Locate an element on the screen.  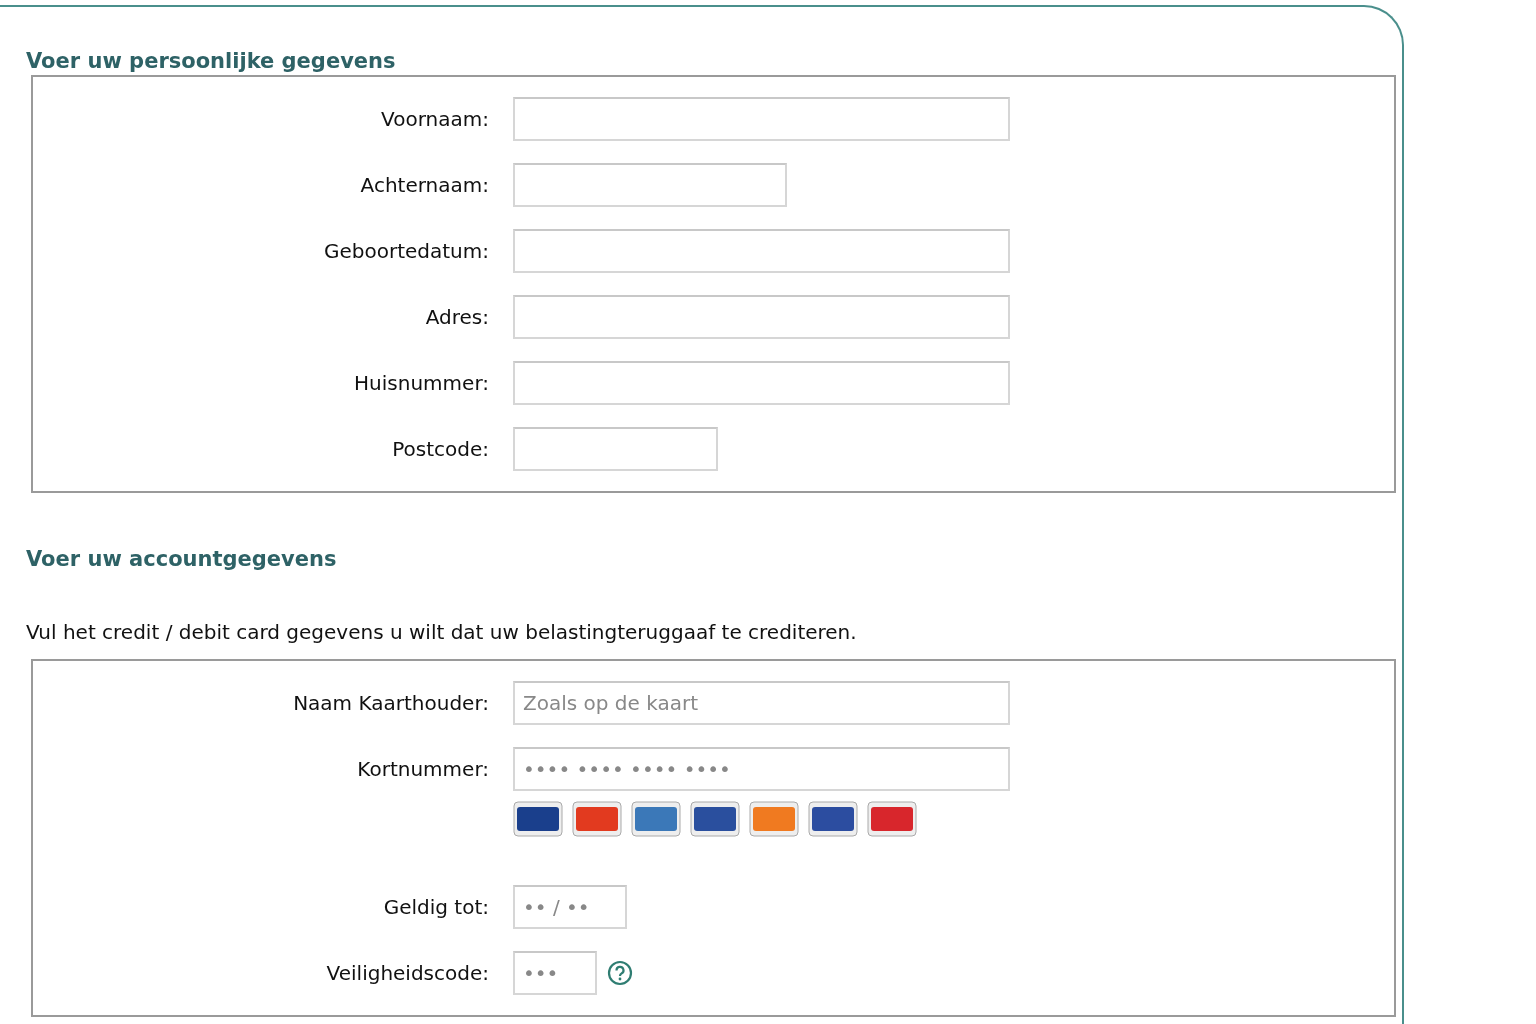
intro-text: Vul het credit / debit card gegevens u wilt dat uw belastingteruggaaf te crediteren. is located at coordinates (442, 632).